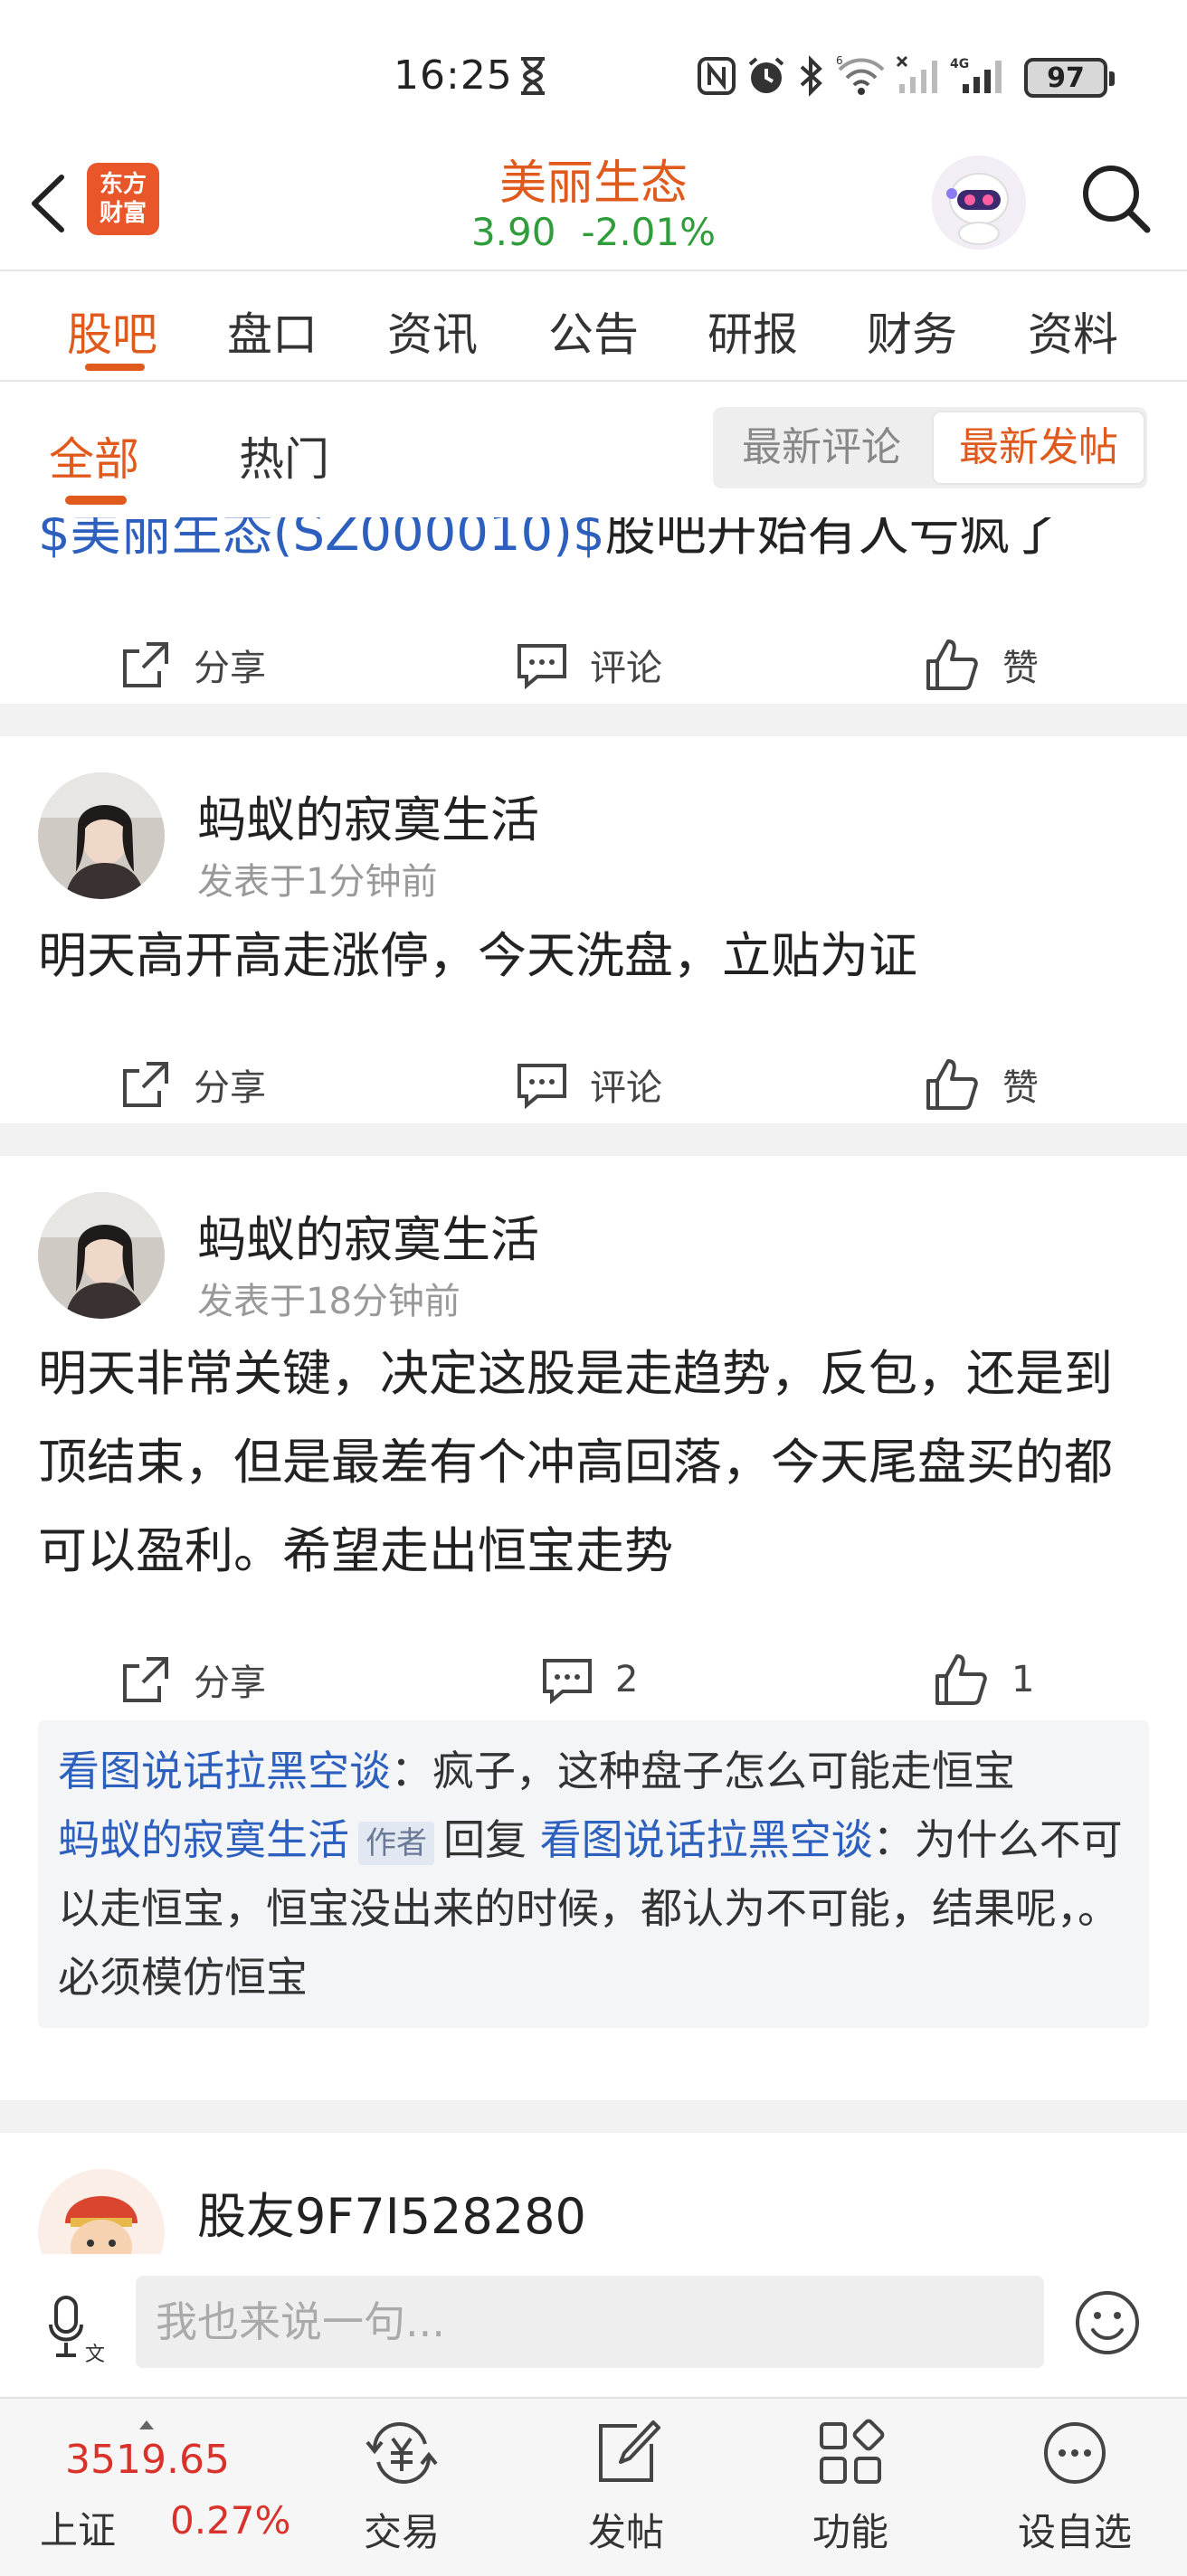 Image resolution: width=1187 pixels, height=2576 pixels. What do you see at coordinates (821, 448) in the screenshot?
I see `sort-latest-comment-button: 最新评论` at bounding box center [821, 448].